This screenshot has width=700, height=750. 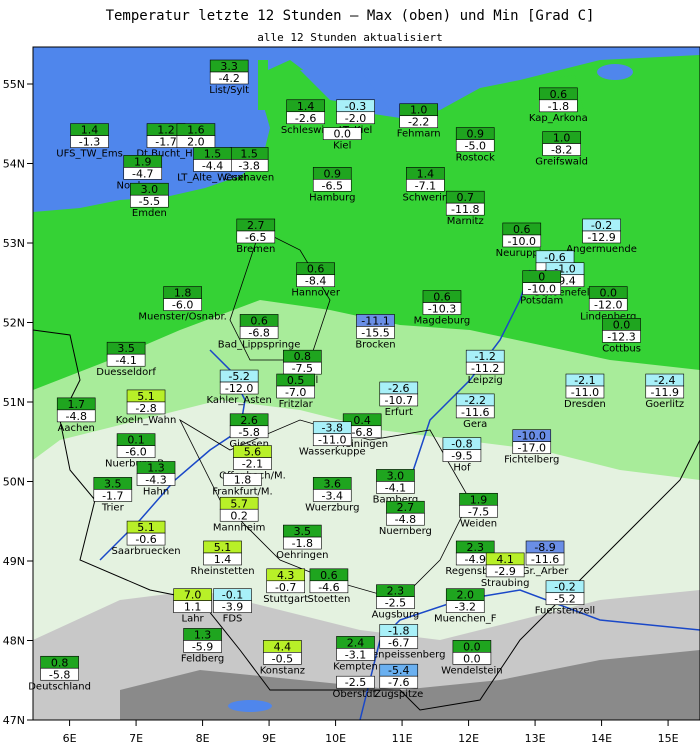 I want to click on station-name: Saarbruecken, so click(x=146, y=551).